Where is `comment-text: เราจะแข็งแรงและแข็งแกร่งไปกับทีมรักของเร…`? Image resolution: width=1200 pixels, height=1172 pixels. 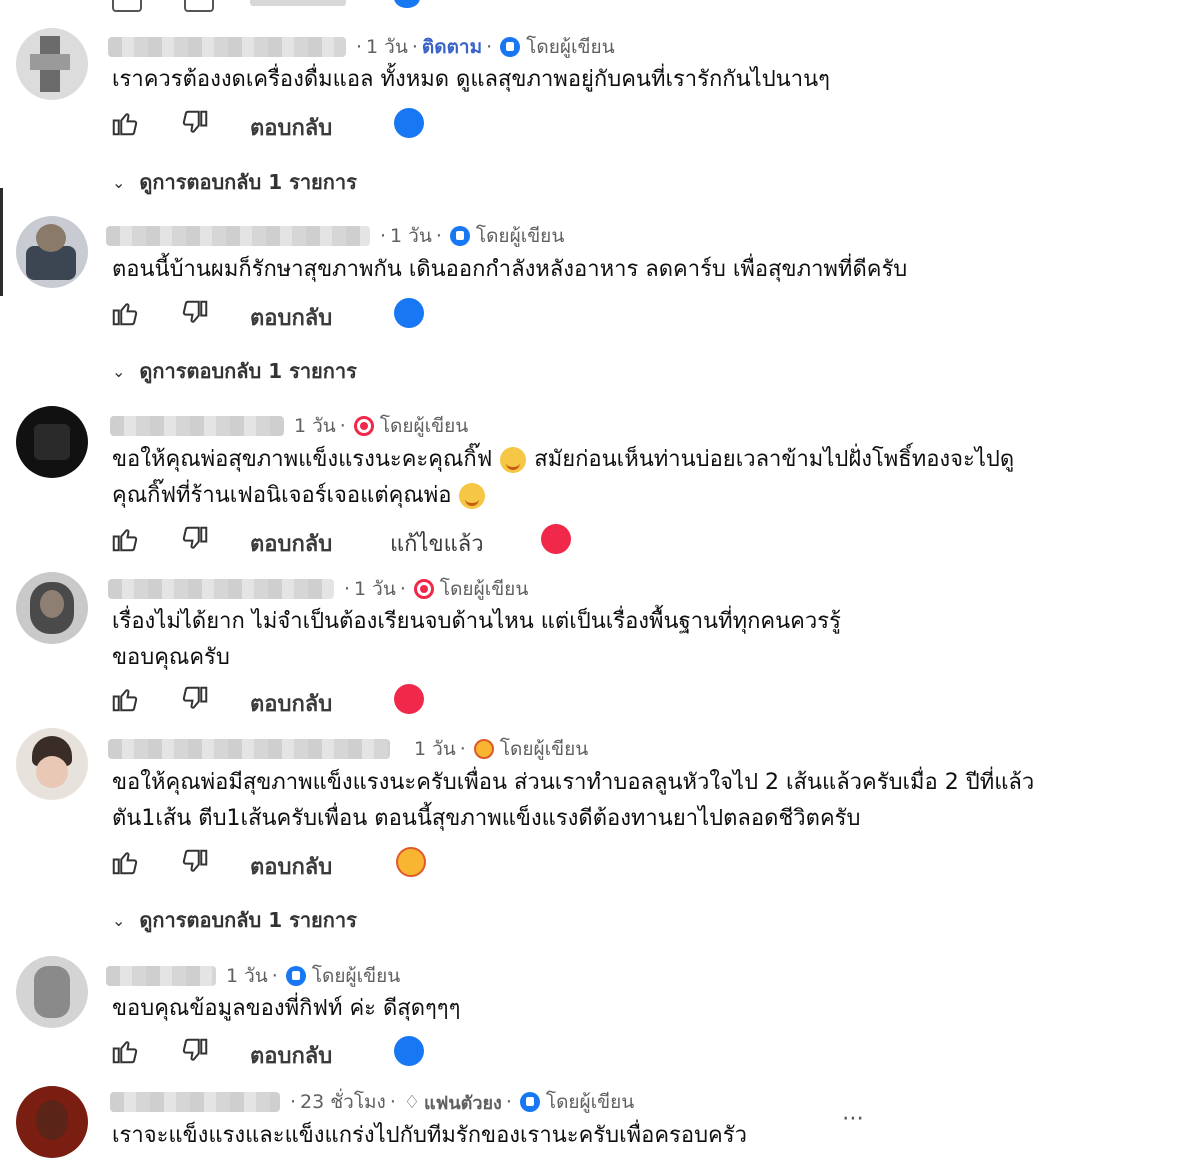 comment-text: เราจะแข็งแรงและแข็งแกร่งไปกับทีมรักของเร… is located at coordinates (429, 1135).